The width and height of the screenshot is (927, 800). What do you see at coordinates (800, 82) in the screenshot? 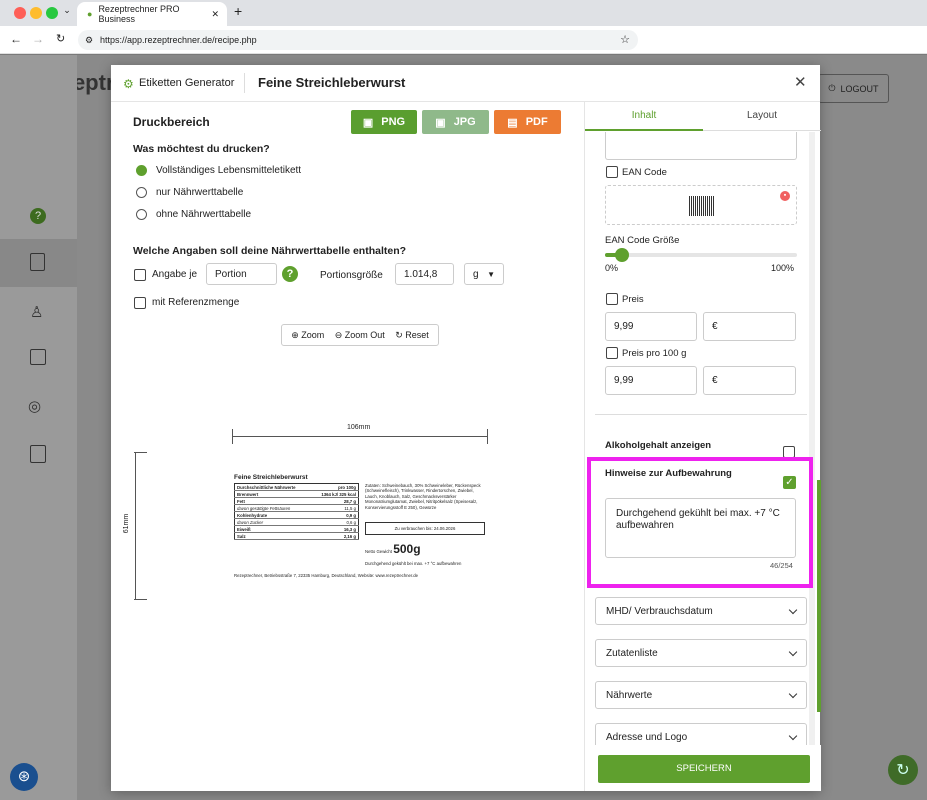
I see `close-modal-icon: ✕` at bounding box center [800, 82].